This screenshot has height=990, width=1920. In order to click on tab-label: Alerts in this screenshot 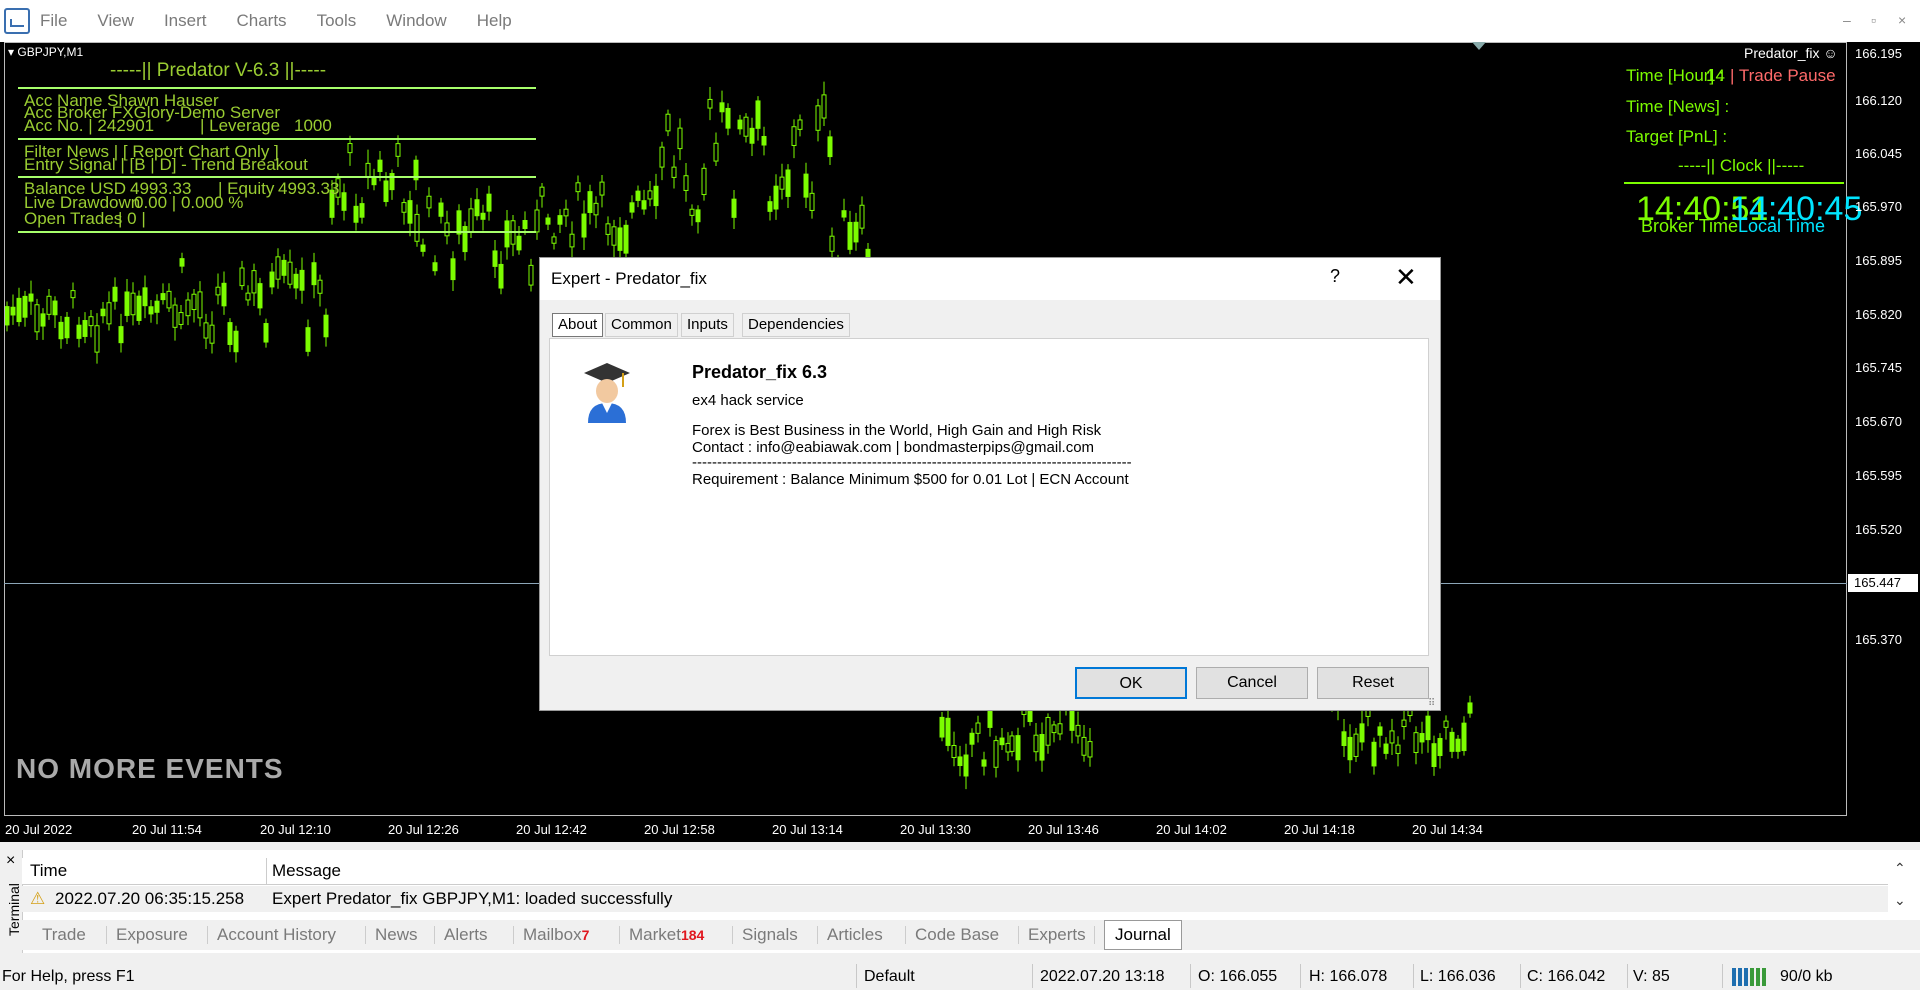, I will do `click(466, 934)`.